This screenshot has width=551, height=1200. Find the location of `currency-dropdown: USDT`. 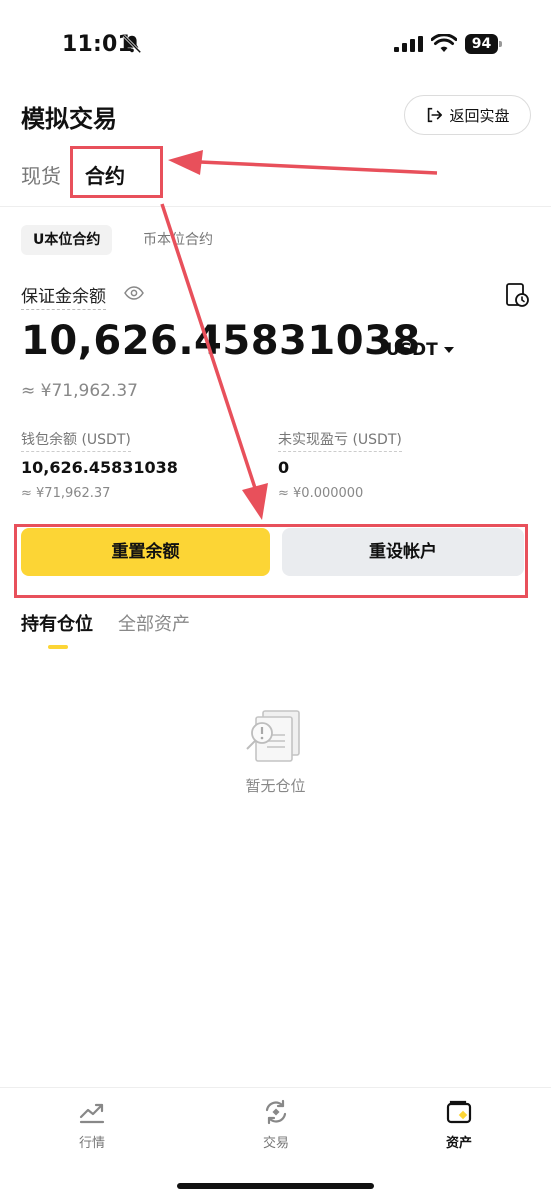

currency-dropdown: USDT is located at coordinates (420, 350).